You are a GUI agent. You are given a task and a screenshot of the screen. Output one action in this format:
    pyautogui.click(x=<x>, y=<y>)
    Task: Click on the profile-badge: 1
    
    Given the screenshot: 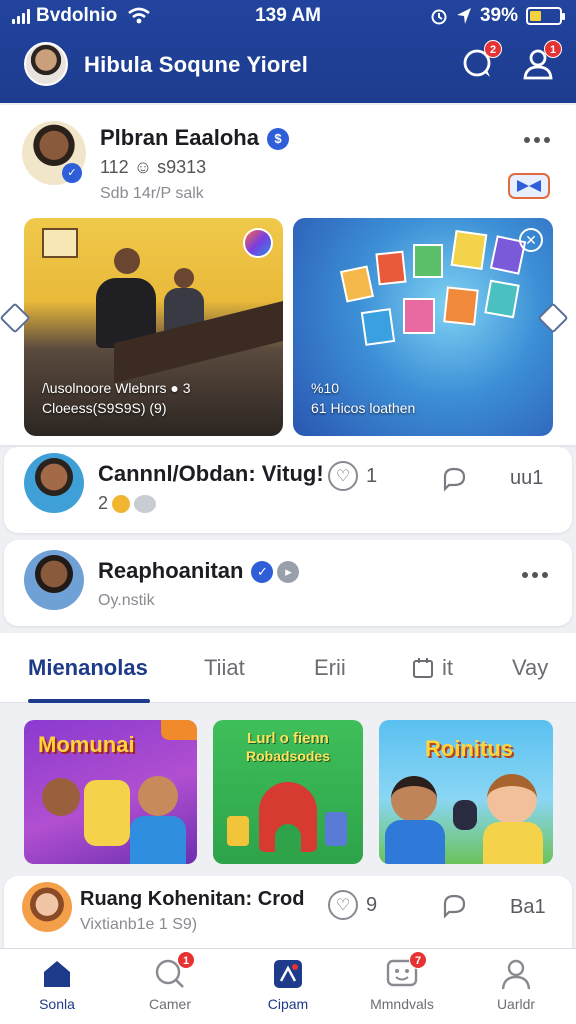 What is the action you would take?
    pyautogui.click(x=553, y=49)
    